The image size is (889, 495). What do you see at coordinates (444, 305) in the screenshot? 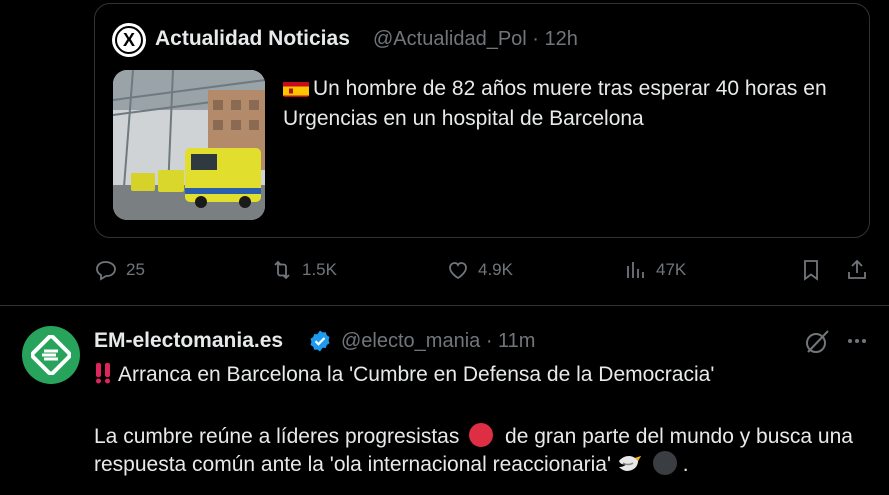
I see `tweet-divider` at bounding box center [444, 305].